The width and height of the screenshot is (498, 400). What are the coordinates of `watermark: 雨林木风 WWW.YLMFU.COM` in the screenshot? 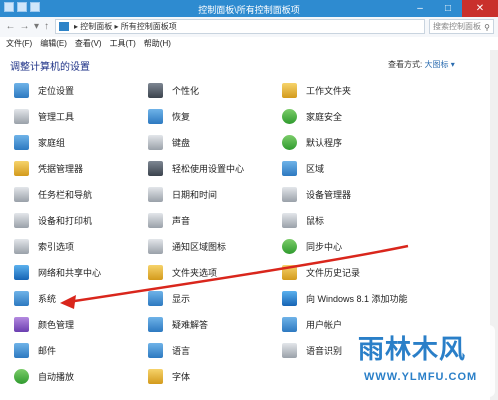 It's located at (422, 361).